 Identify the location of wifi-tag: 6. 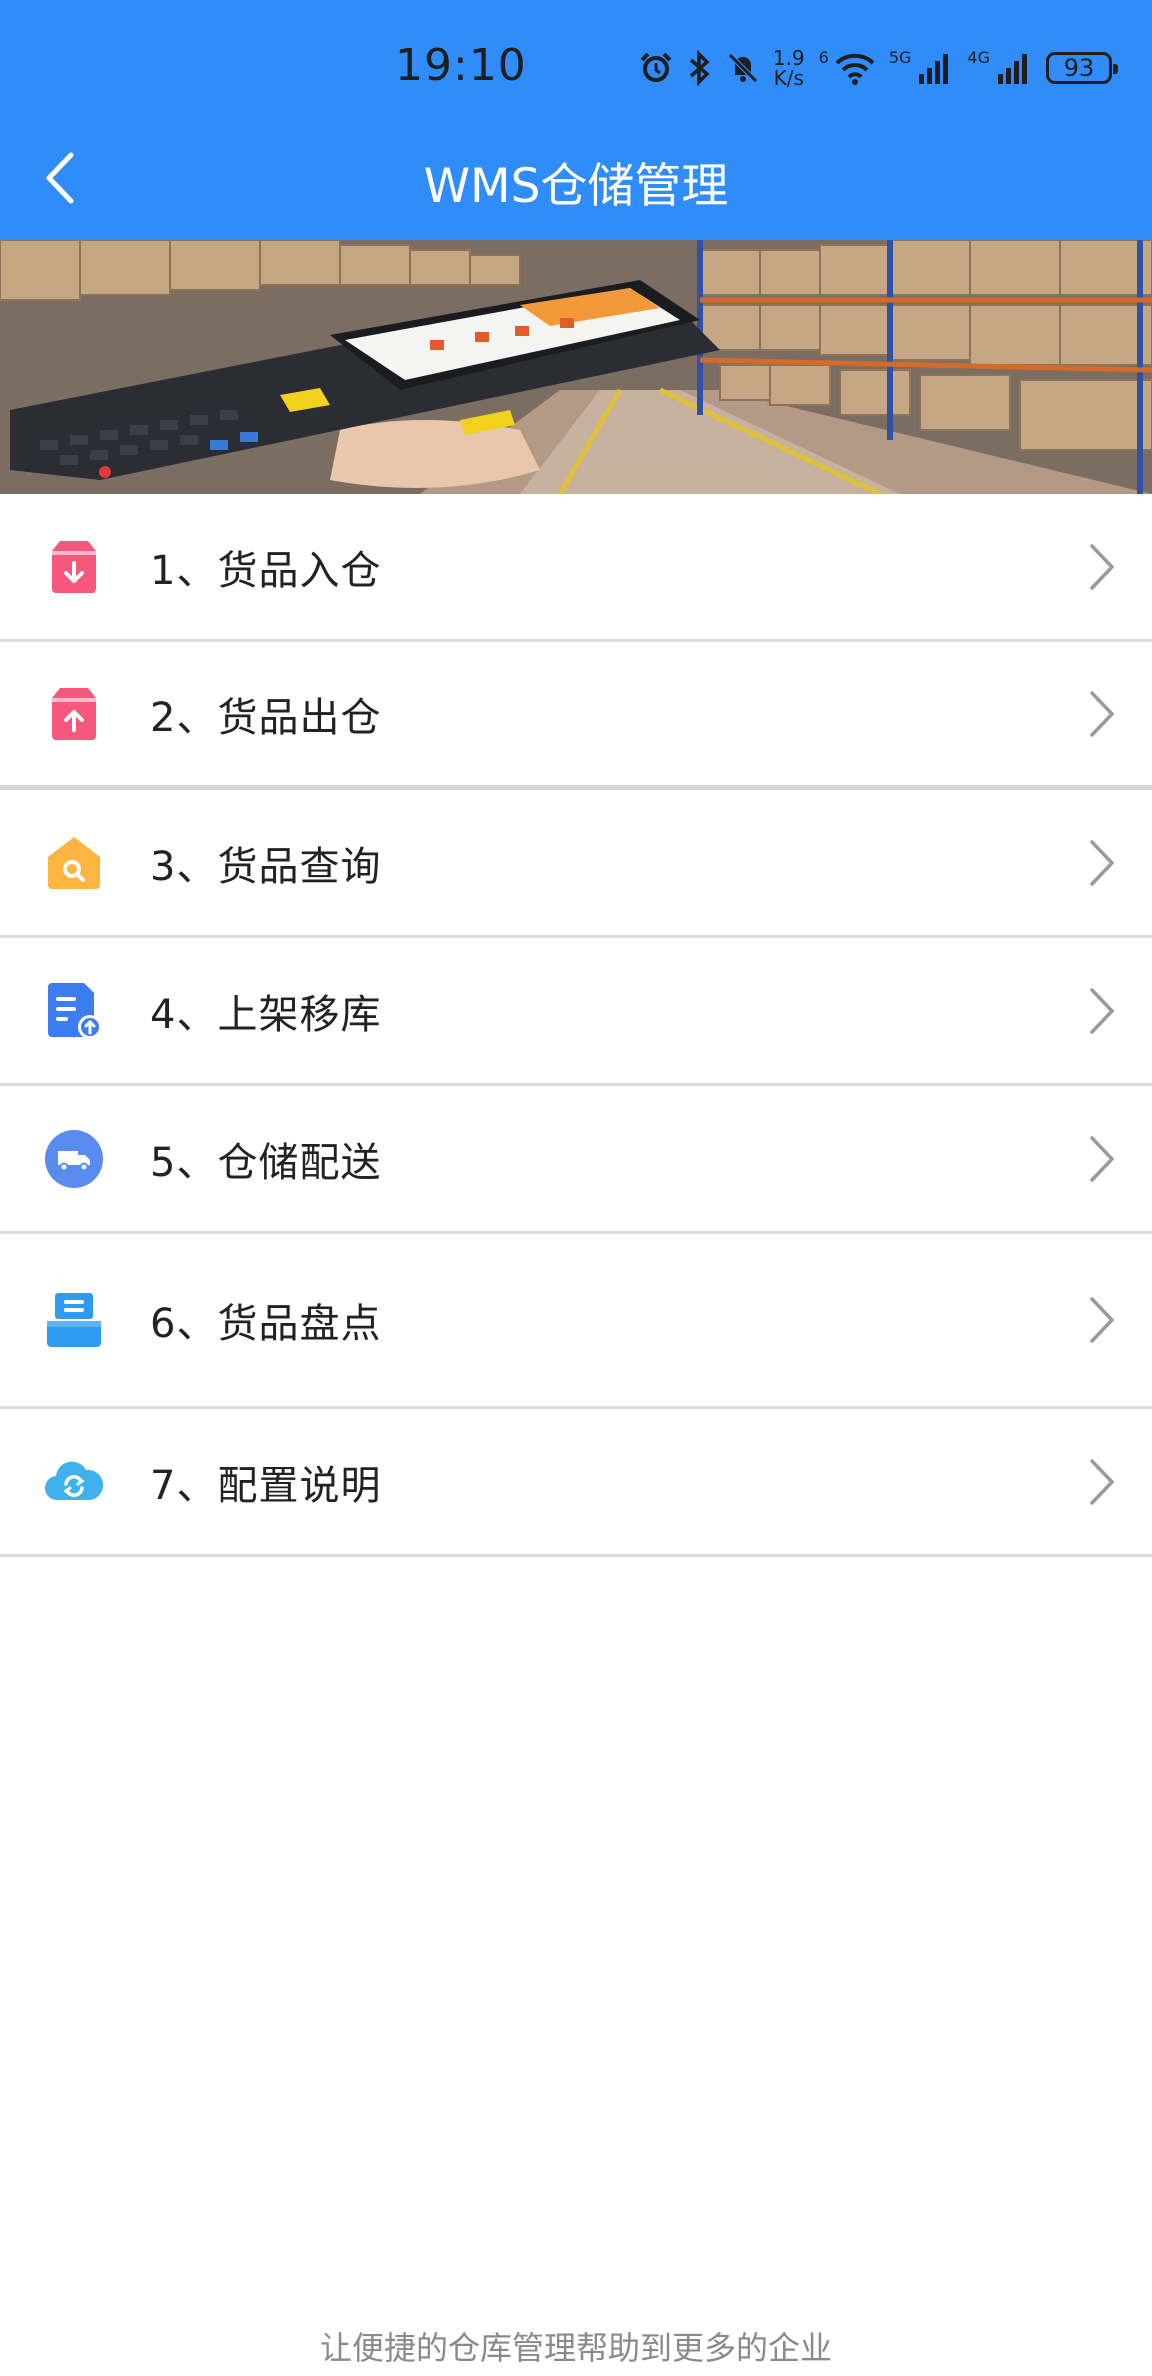
(823, 57).